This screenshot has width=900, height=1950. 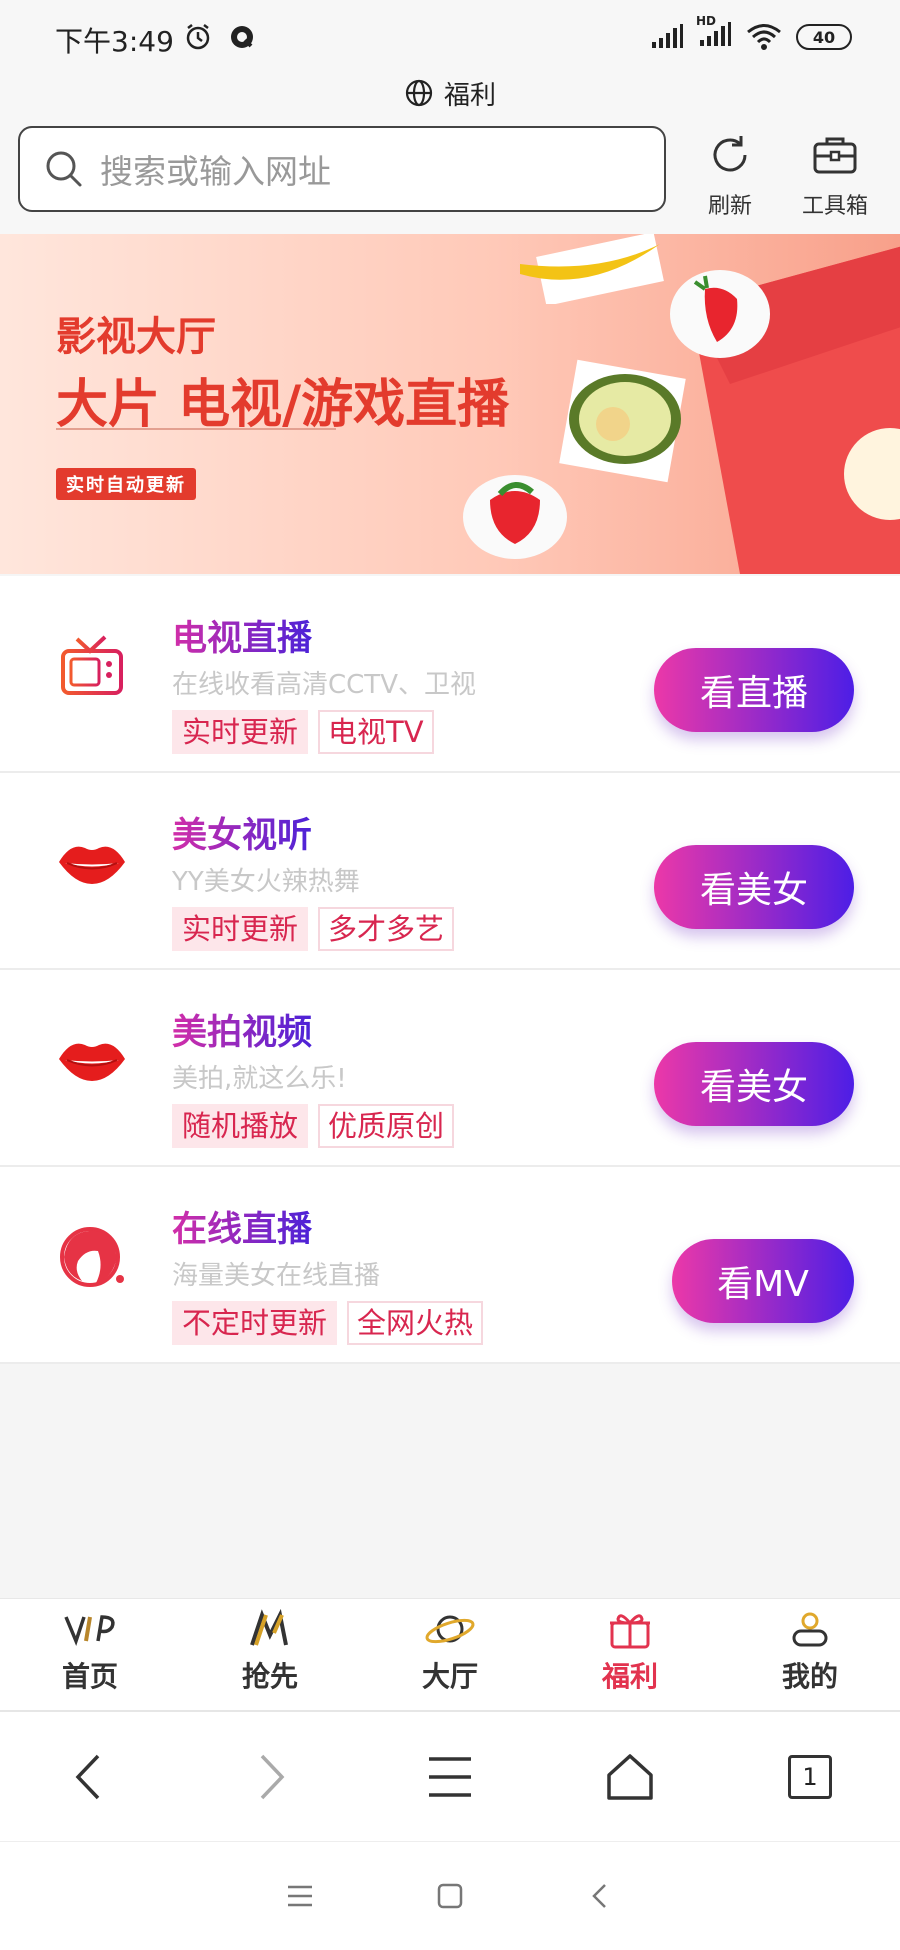 I want to click on tabs-button: 1, so click(x=810, y=1776).